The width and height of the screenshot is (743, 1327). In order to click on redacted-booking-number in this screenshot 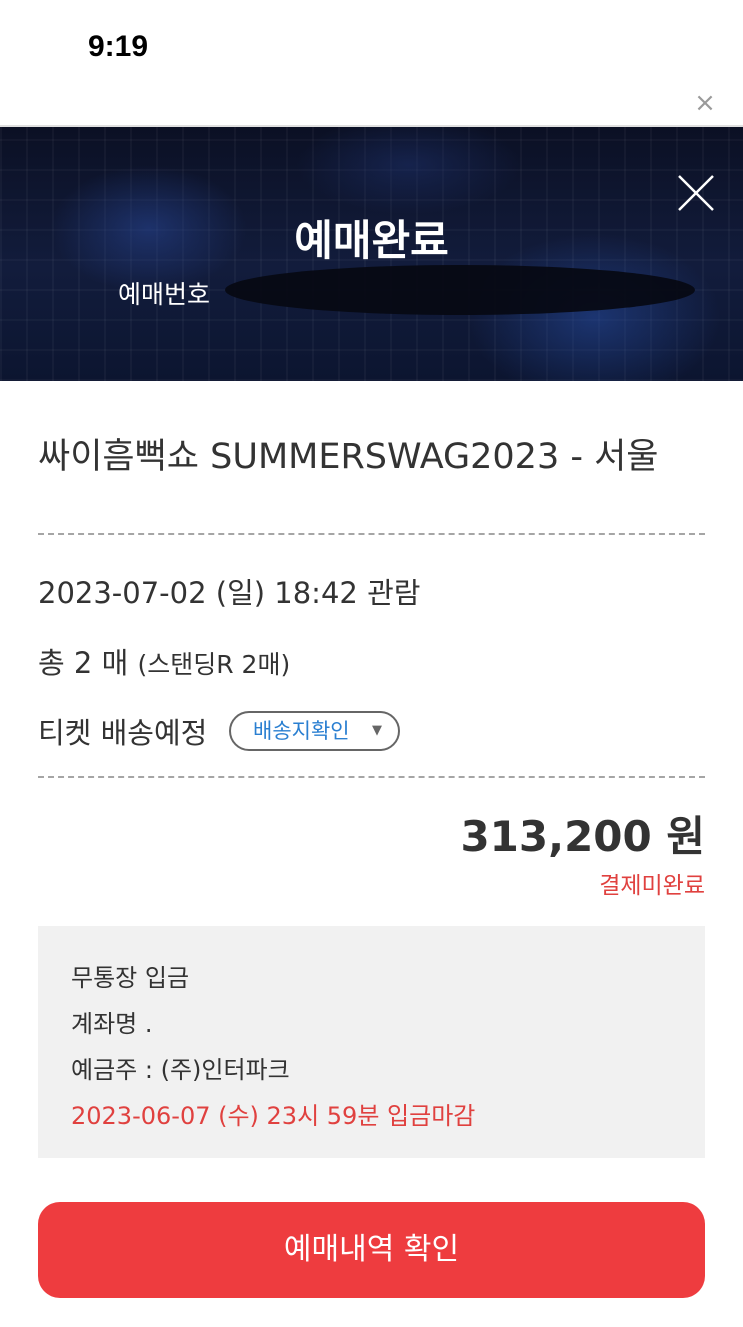, I will do `click(460, 290)`.